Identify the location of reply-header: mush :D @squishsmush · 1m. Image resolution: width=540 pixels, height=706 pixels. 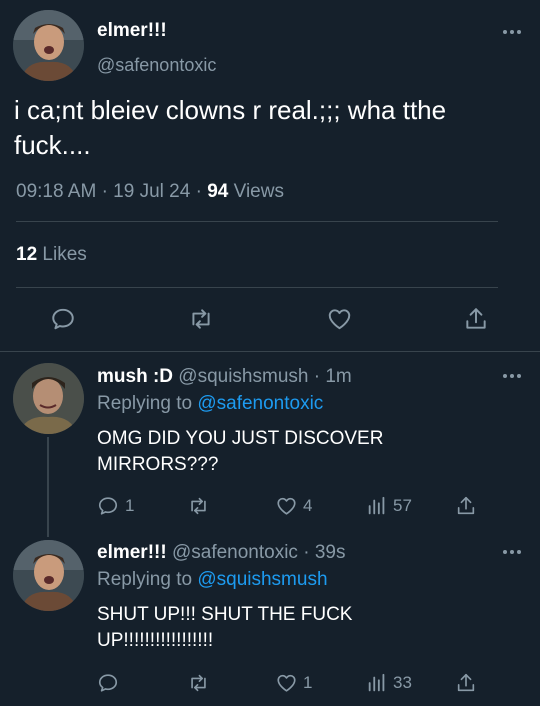
(224, 377).